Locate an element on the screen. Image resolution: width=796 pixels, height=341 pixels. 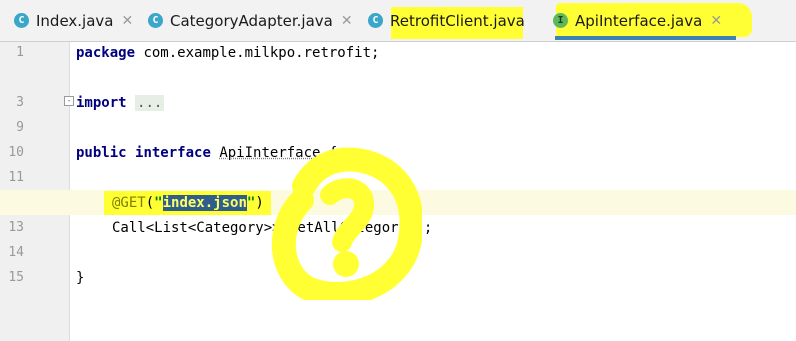
line-number: 3 is located at coordinates (20, 102).